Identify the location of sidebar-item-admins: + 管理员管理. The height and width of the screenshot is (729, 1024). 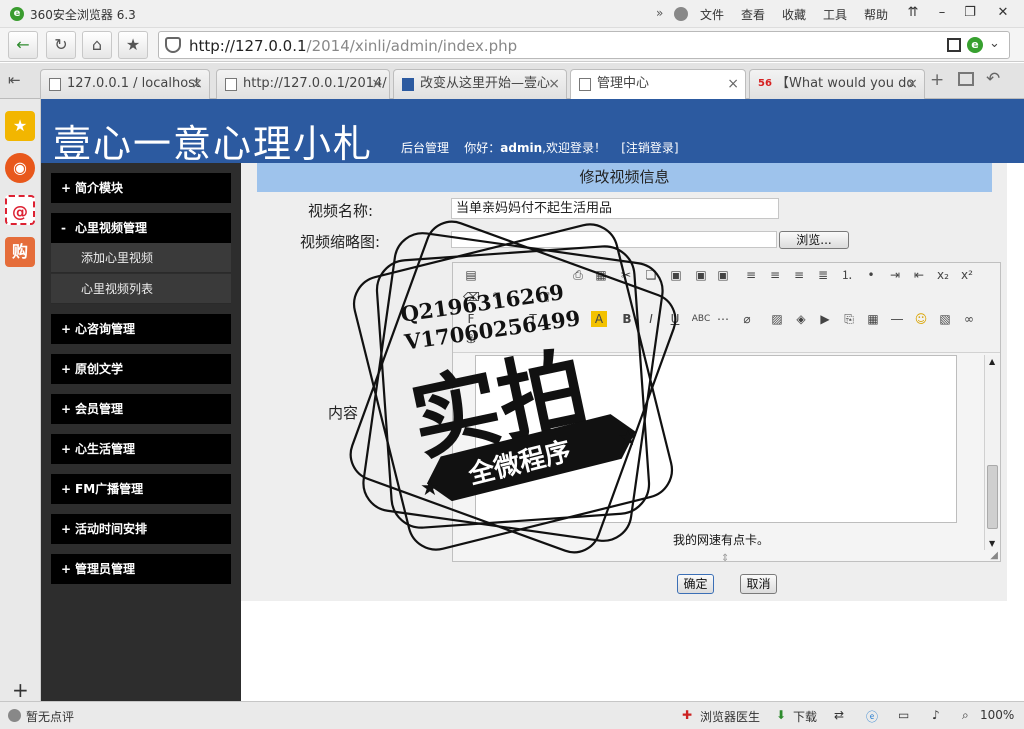
(141, 569).